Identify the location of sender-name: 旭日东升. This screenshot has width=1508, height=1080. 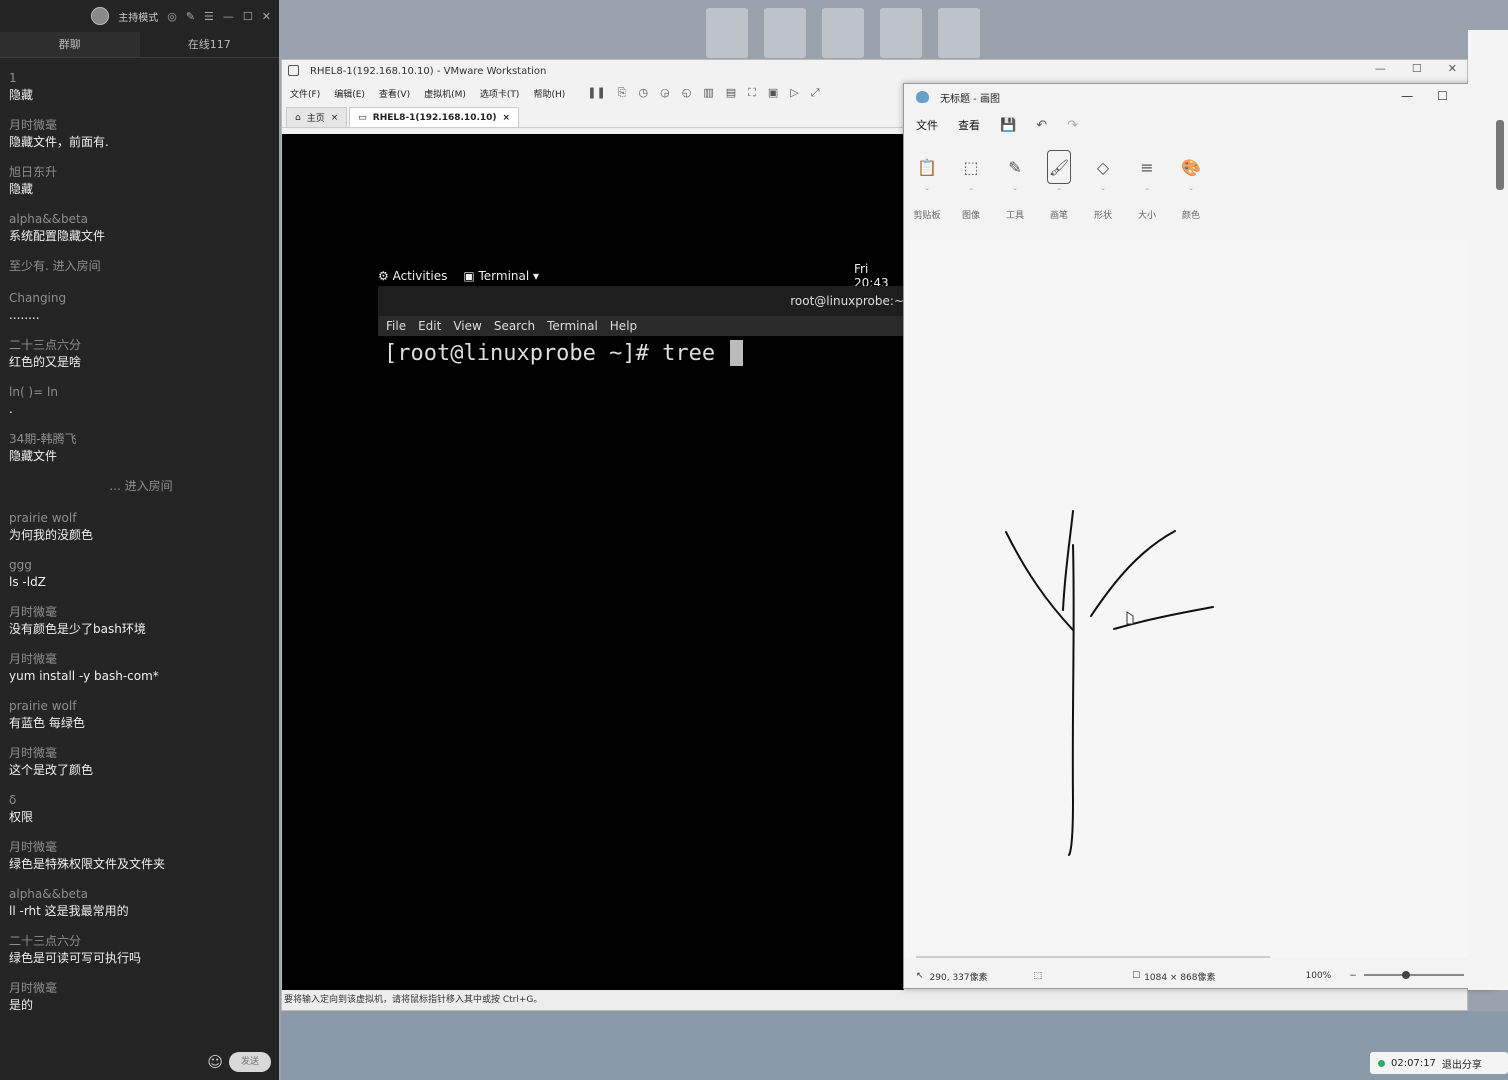
(141, 172).